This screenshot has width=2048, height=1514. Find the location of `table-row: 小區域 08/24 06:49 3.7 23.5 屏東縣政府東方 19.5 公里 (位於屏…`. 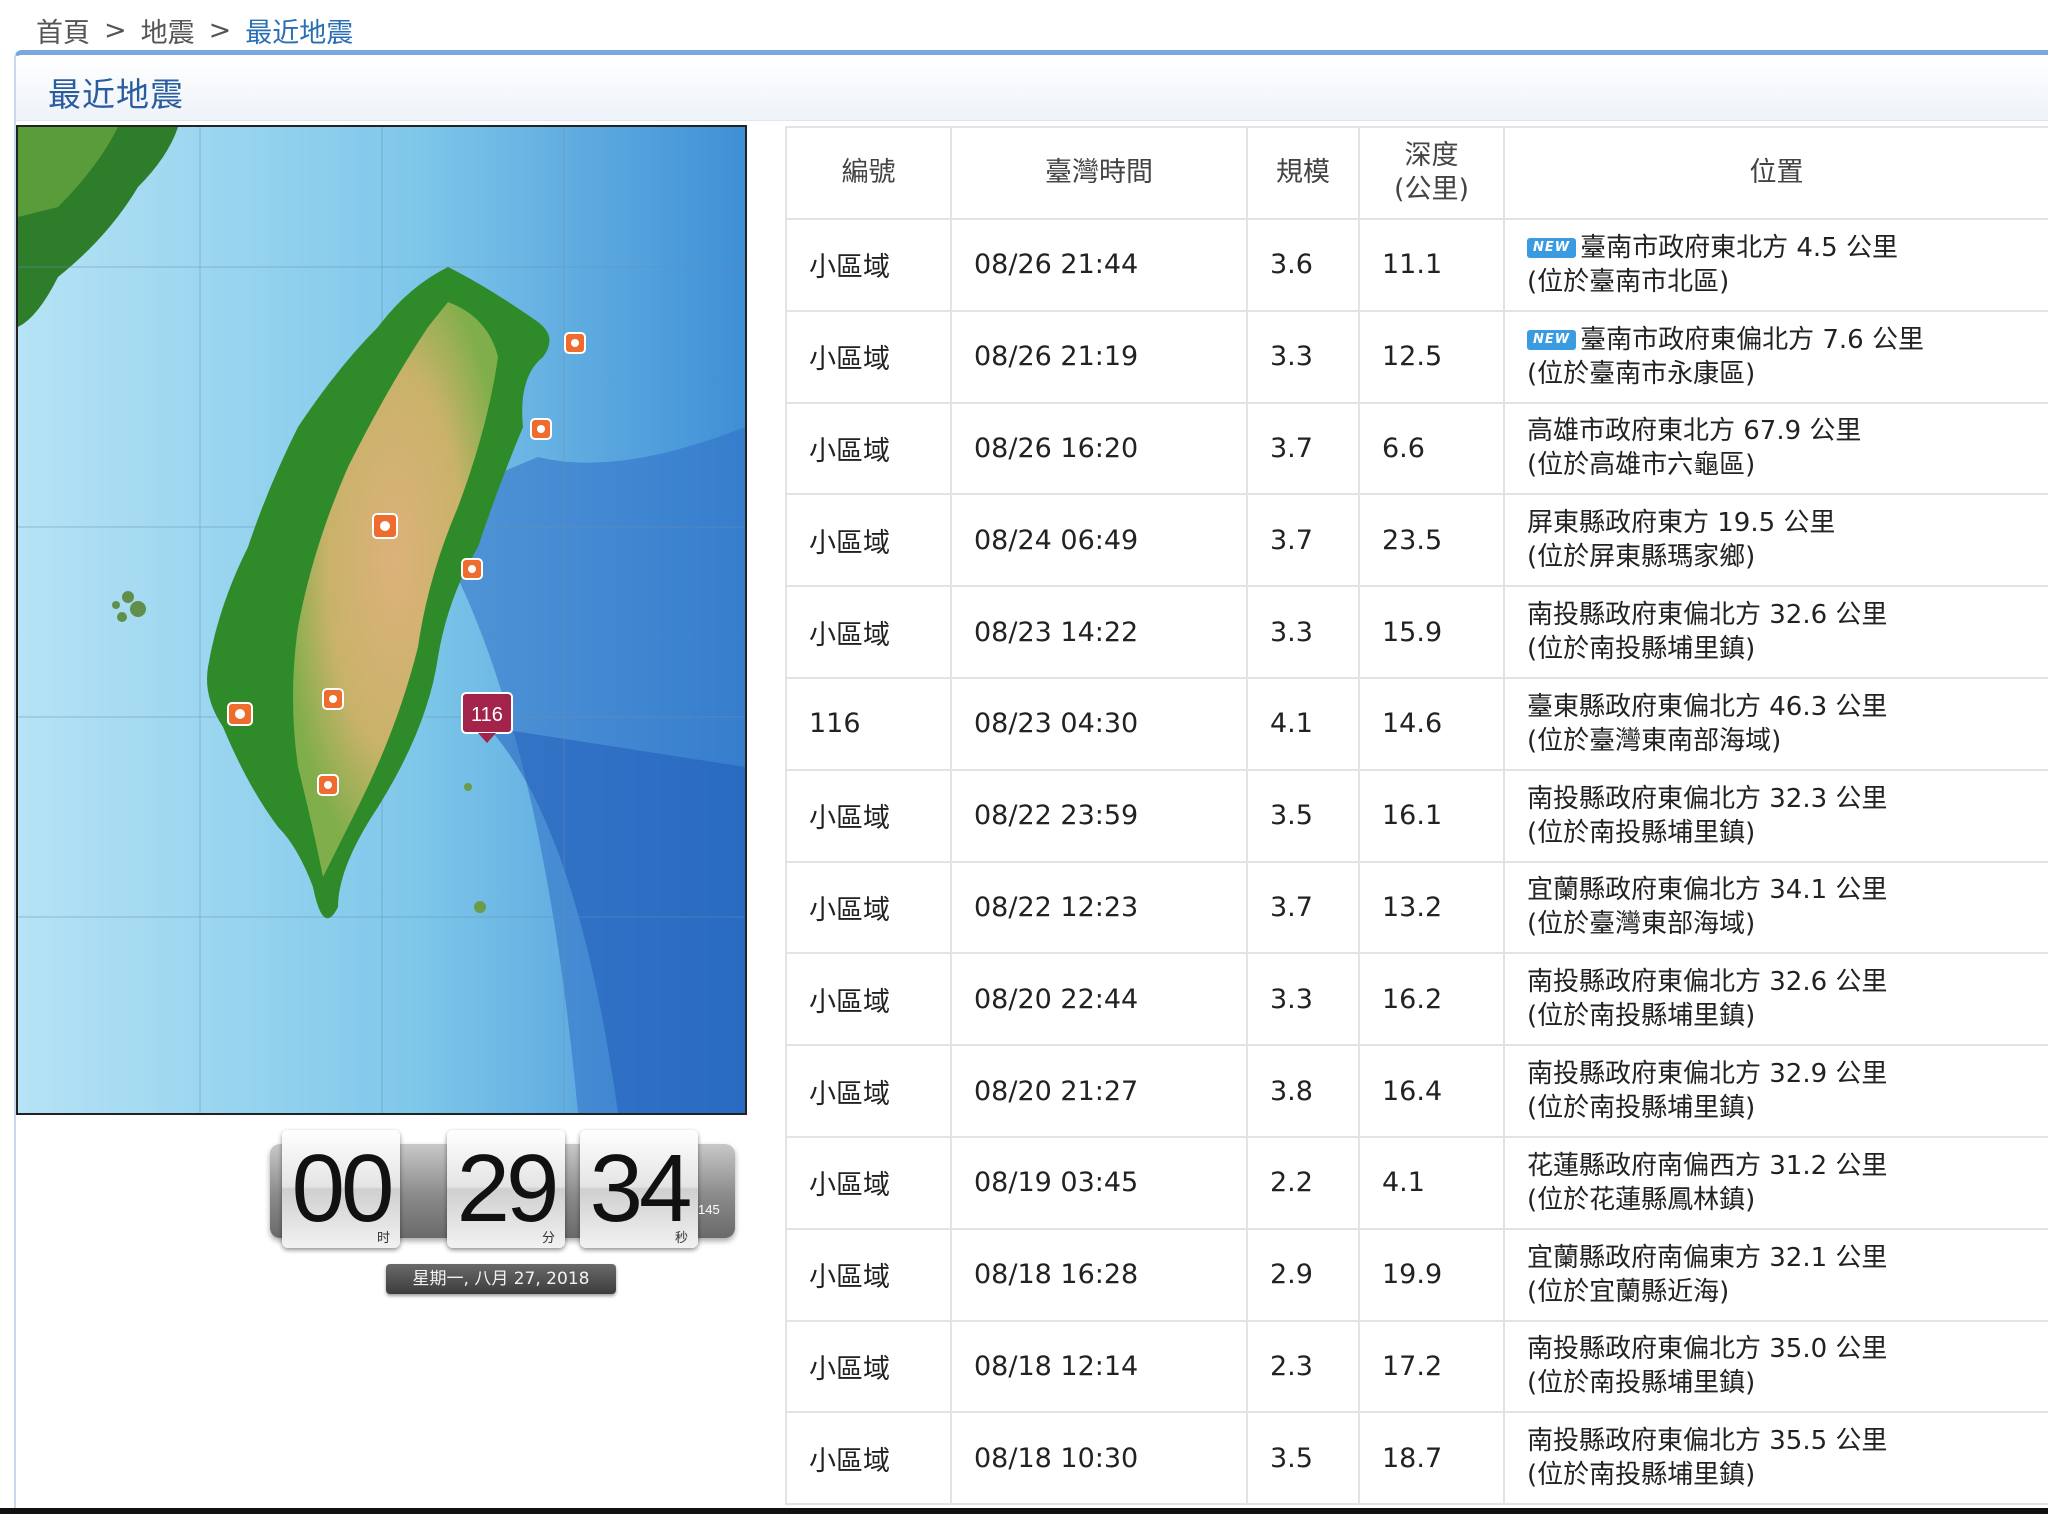

table-row: 小區域 08/24 06:49 3.7 23.5 屏東縣政府東方 19.5 公里 (位於屏… is located at coordinates (1416, 541).